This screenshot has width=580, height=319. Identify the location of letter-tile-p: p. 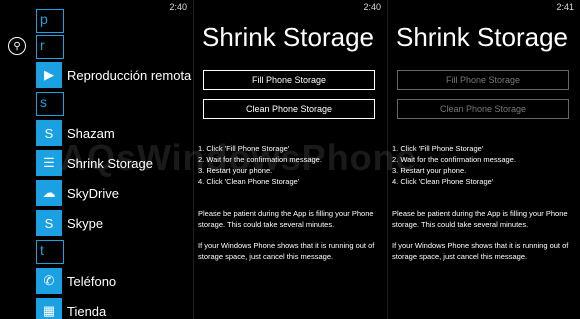
(50, 21).